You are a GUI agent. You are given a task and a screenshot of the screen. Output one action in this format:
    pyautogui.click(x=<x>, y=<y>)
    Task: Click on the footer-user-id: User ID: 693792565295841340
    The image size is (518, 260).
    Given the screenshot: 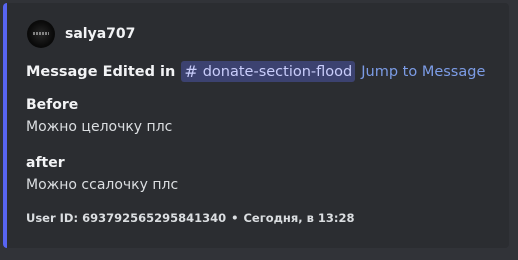 What is the action you would take?
    pyautogui.click(x=126, y=218)
    